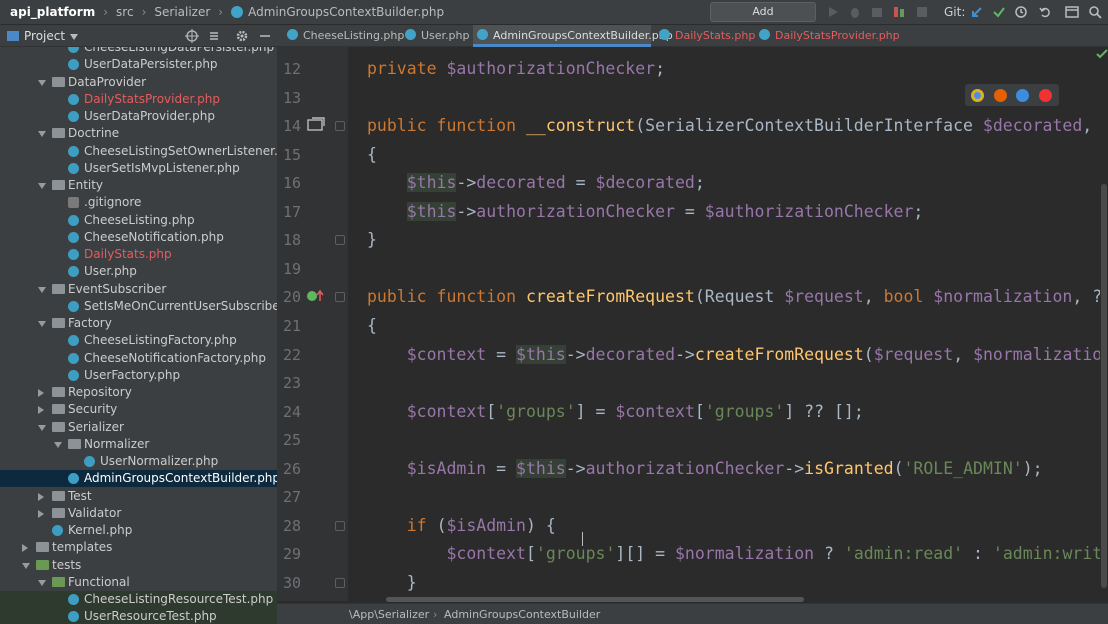  Describe the element at coordinates (138, 289) in the screenshot. I see `tree-item: EventSubscriber` at that location.